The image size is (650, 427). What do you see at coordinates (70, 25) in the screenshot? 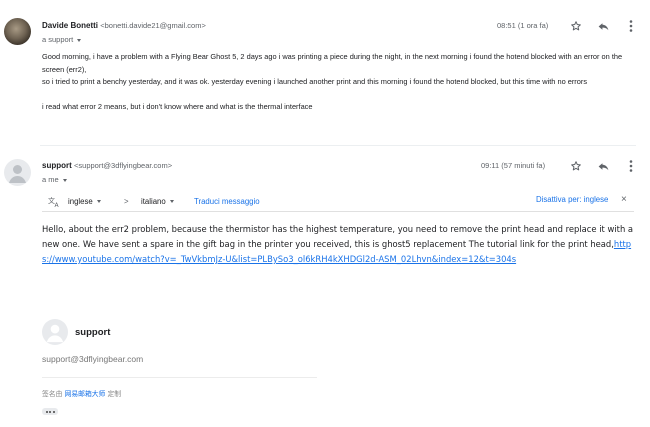
I see `sender-name: Davide Bonetti` at bounding box center [70, 25].